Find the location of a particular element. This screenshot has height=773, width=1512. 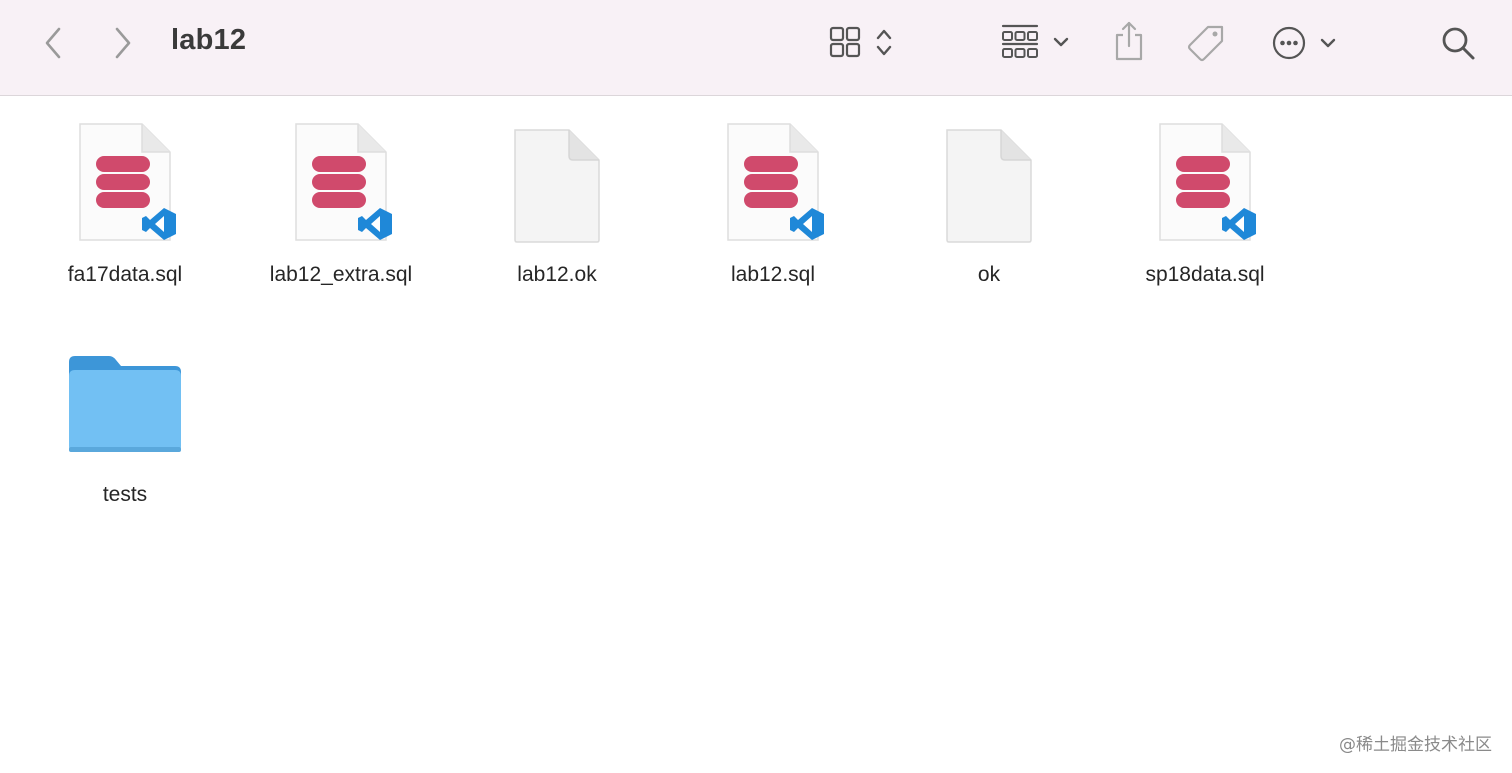

tag-button is located at coordinates (1206, 43).